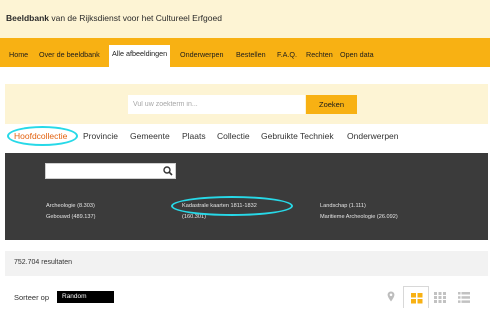  Describe the element at coordinates (194, 217) in the screenshot. I see `facet-kadastrale-kaarten-count: (160.301)` at that location.